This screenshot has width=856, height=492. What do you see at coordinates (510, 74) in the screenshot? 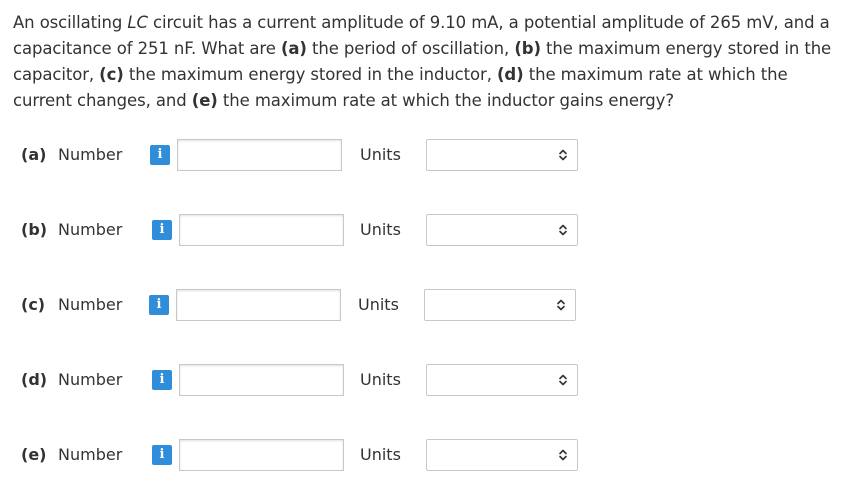
I see `question-segment: (d)` at bounding box center [510, 74].